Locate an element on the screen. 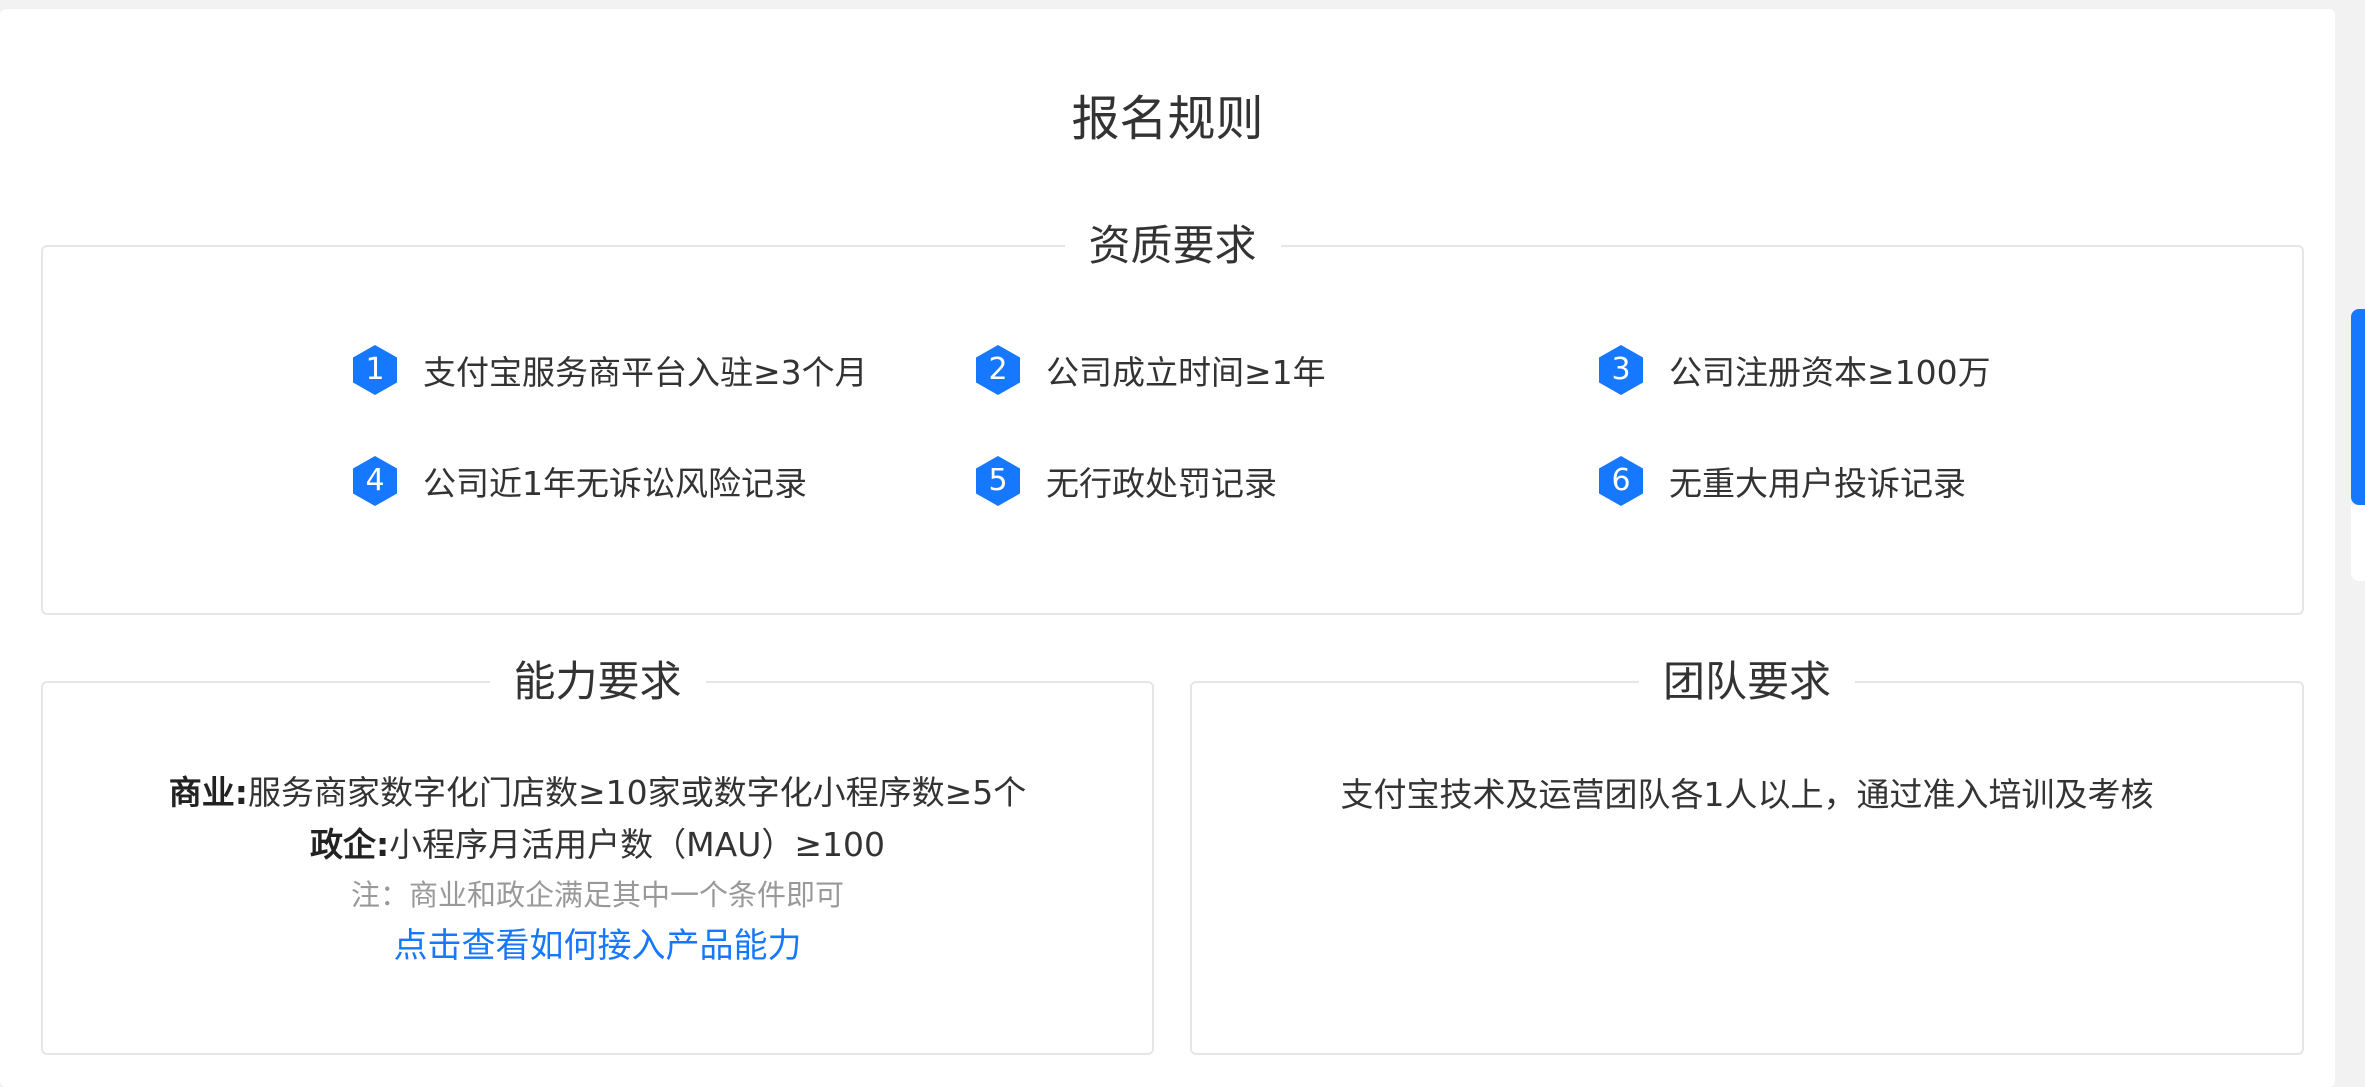  qualification-item-6: 6 无重大用户投诉记录 is located at coordinates (1782, 481).